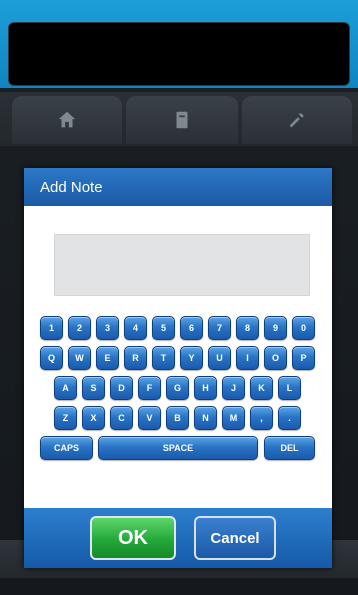  I want to click on delete-key: DEL, so click(289, 448).